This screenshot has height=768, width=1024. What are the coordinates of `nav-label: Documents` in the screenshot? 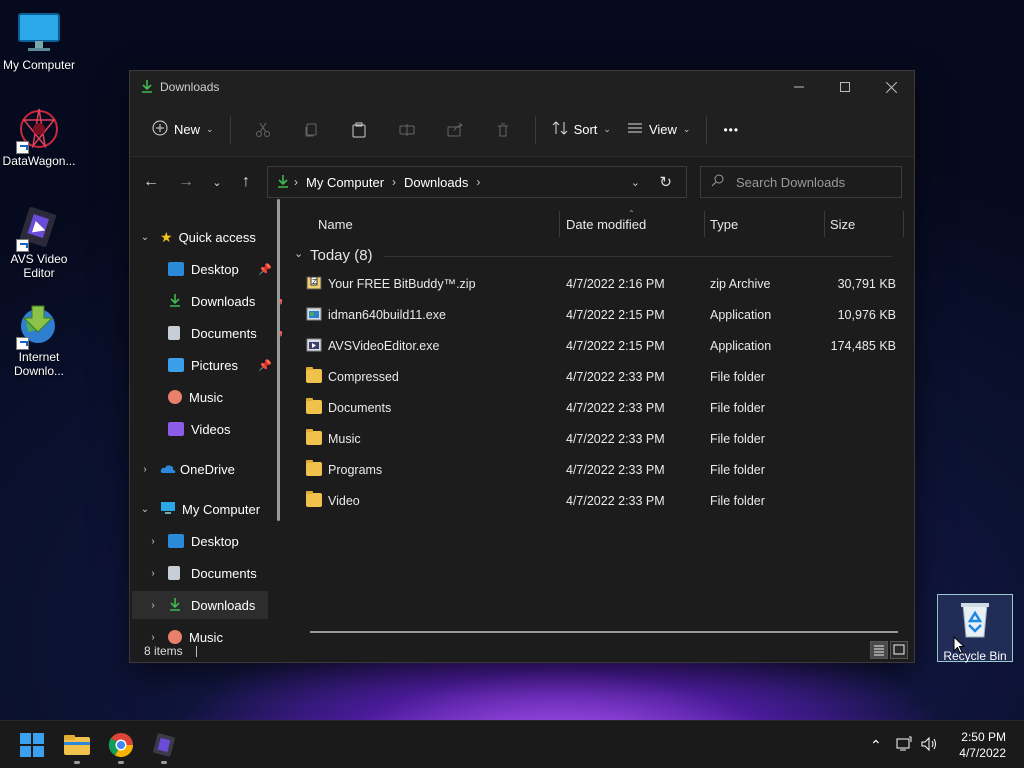 It's located at (224, 333).